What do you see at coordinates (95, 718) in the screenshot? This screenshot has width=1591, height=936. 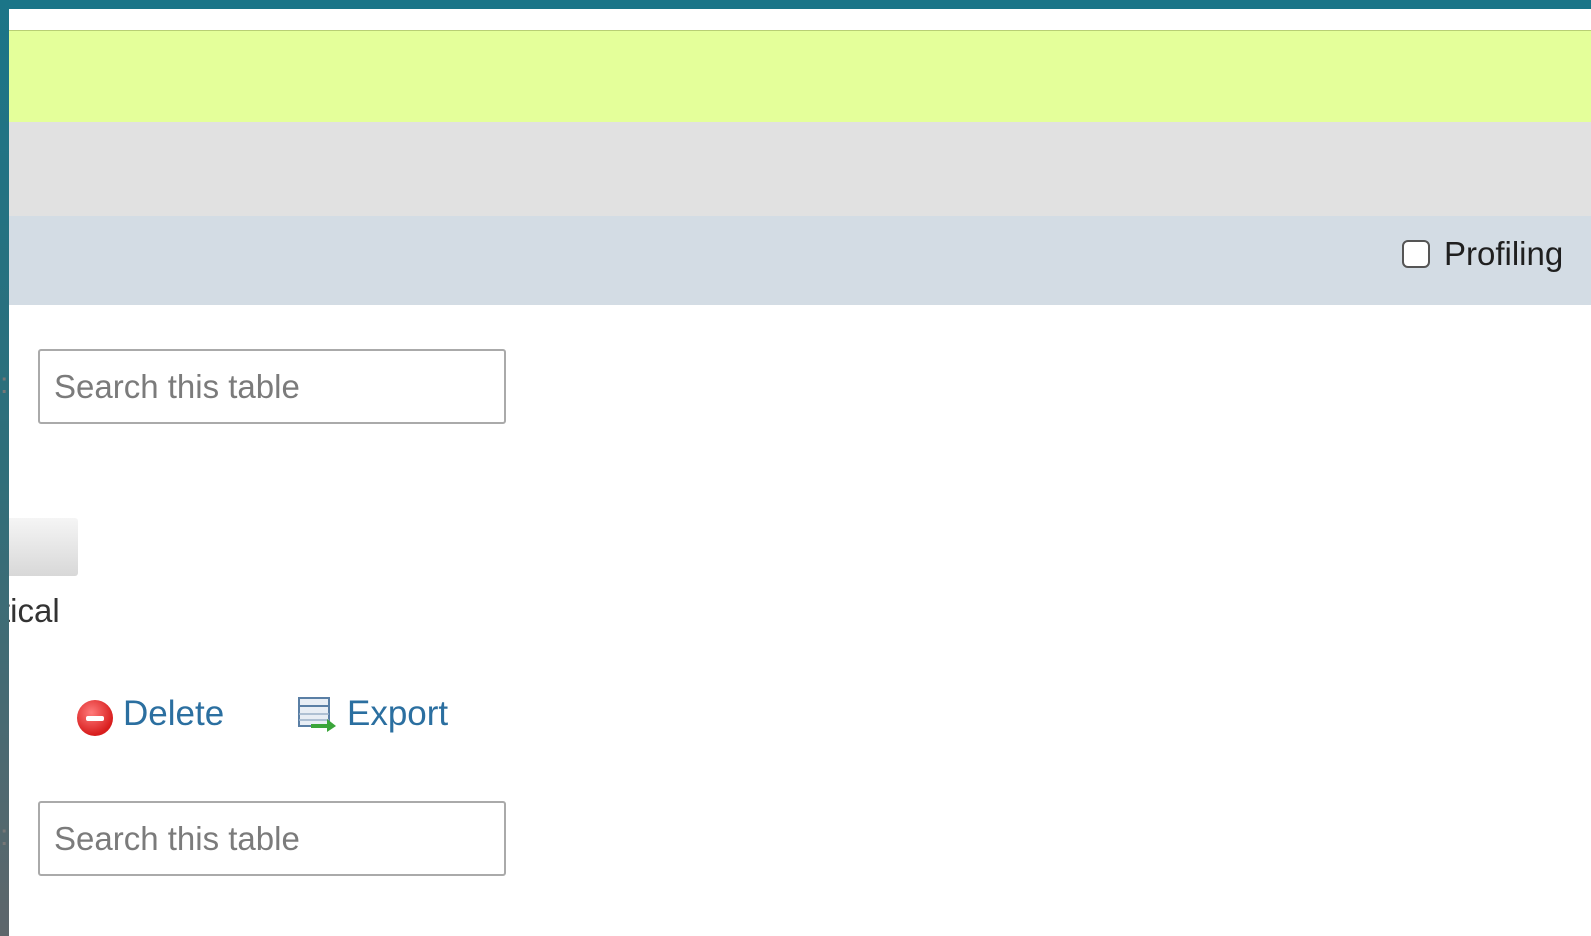 I see `delete-icon` at bounding box center [95, 718].